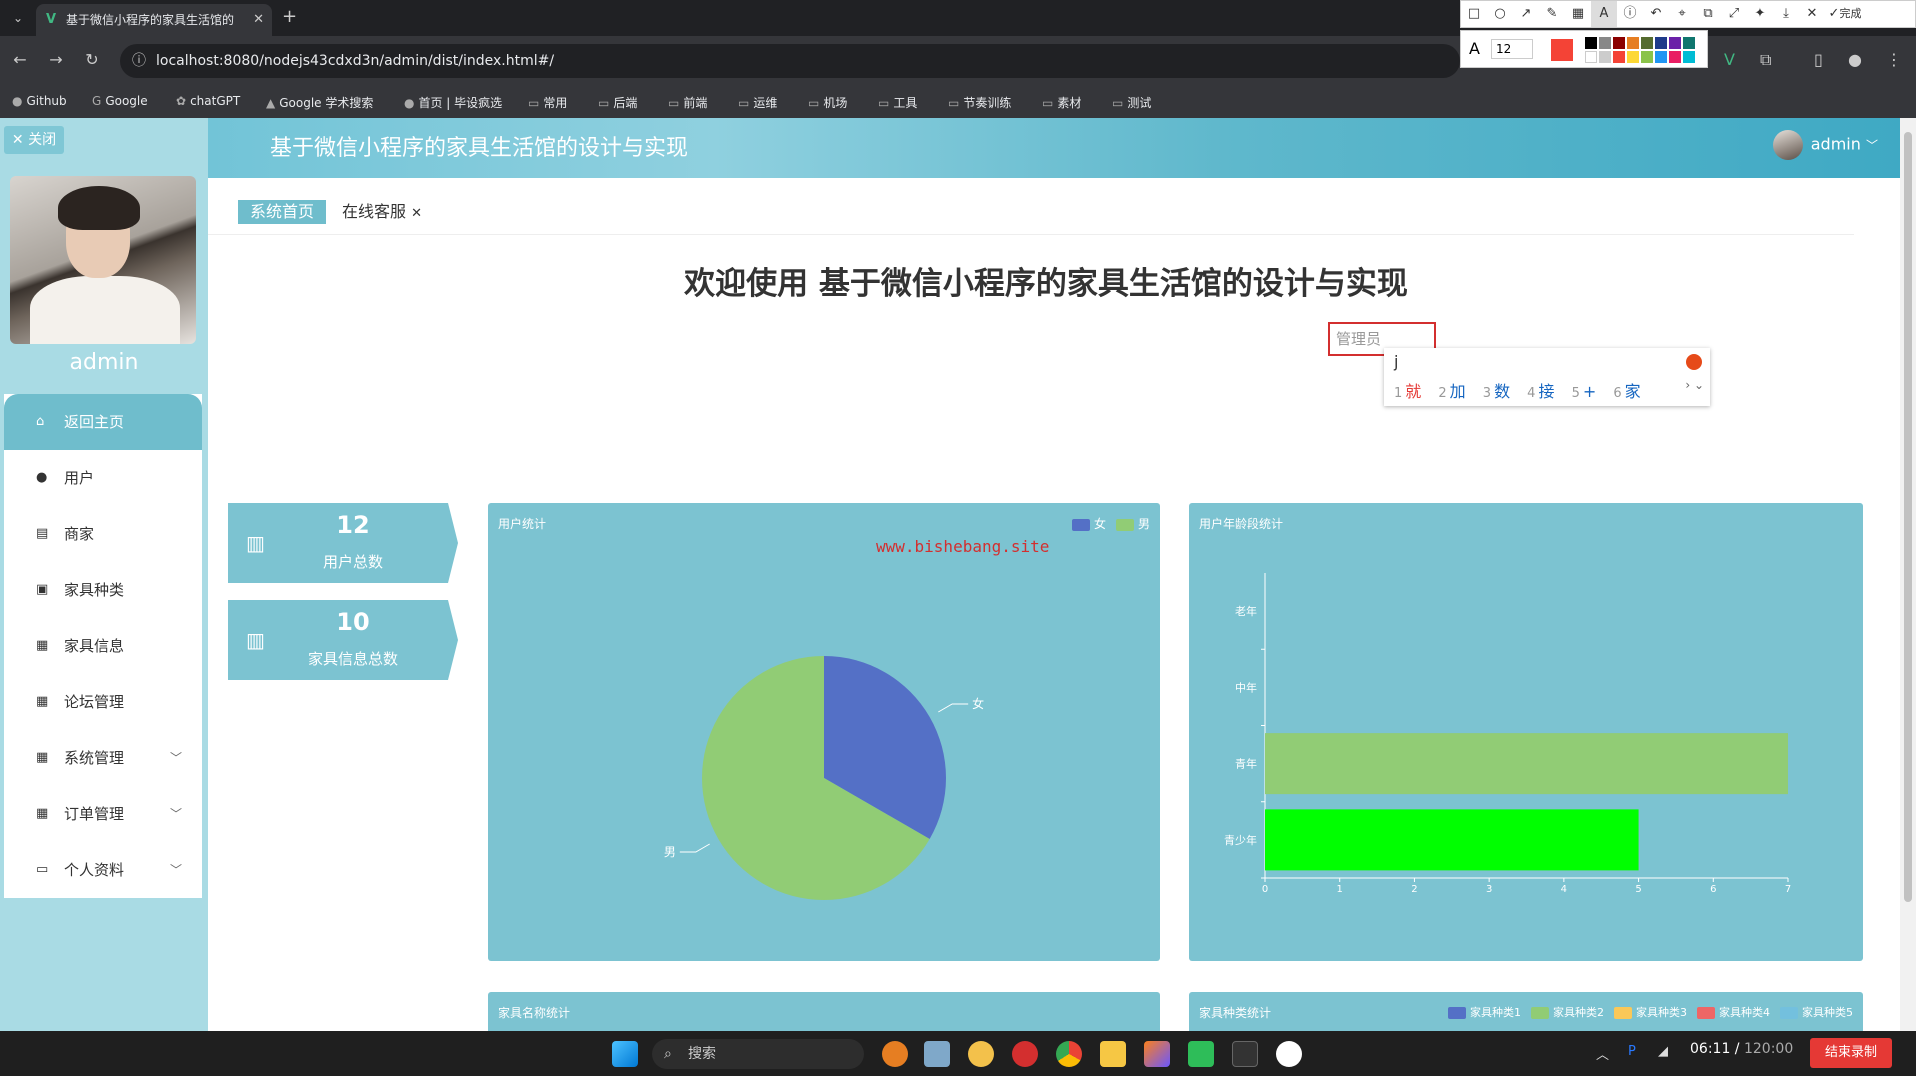 The image size is (1916, 1076). What do you see at coordinates (103, 646) in the screenshot?
I see `sidebar-item-furniture-info: ▦ 家具信息` at bounding box center [103, 646].